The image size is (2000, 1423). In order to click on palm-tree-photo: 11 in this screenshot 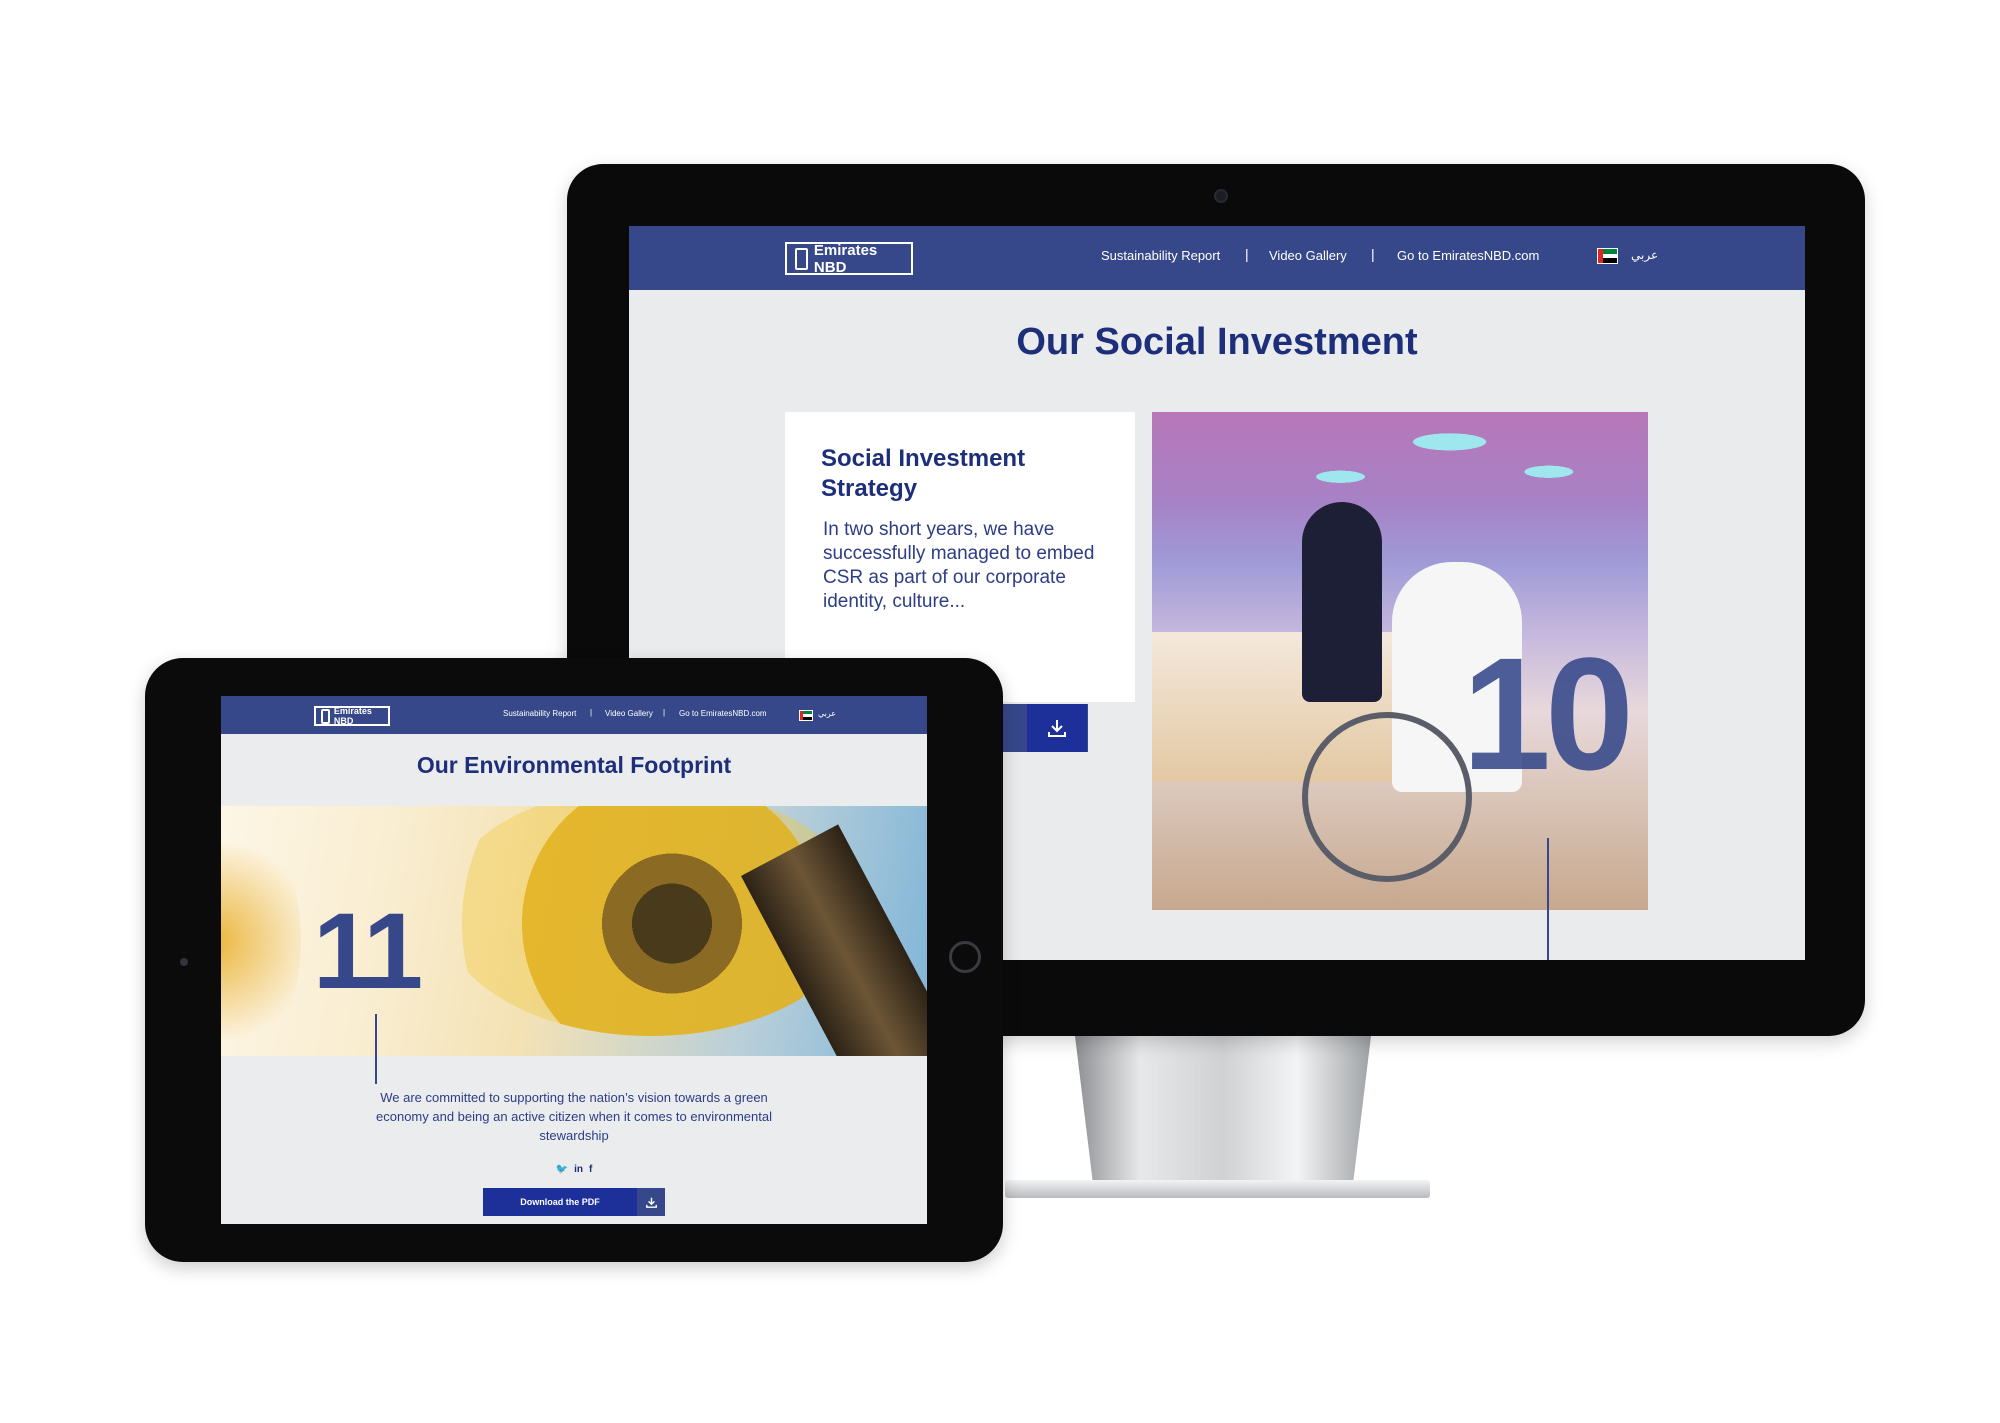, I will do `click(574, 931)`.